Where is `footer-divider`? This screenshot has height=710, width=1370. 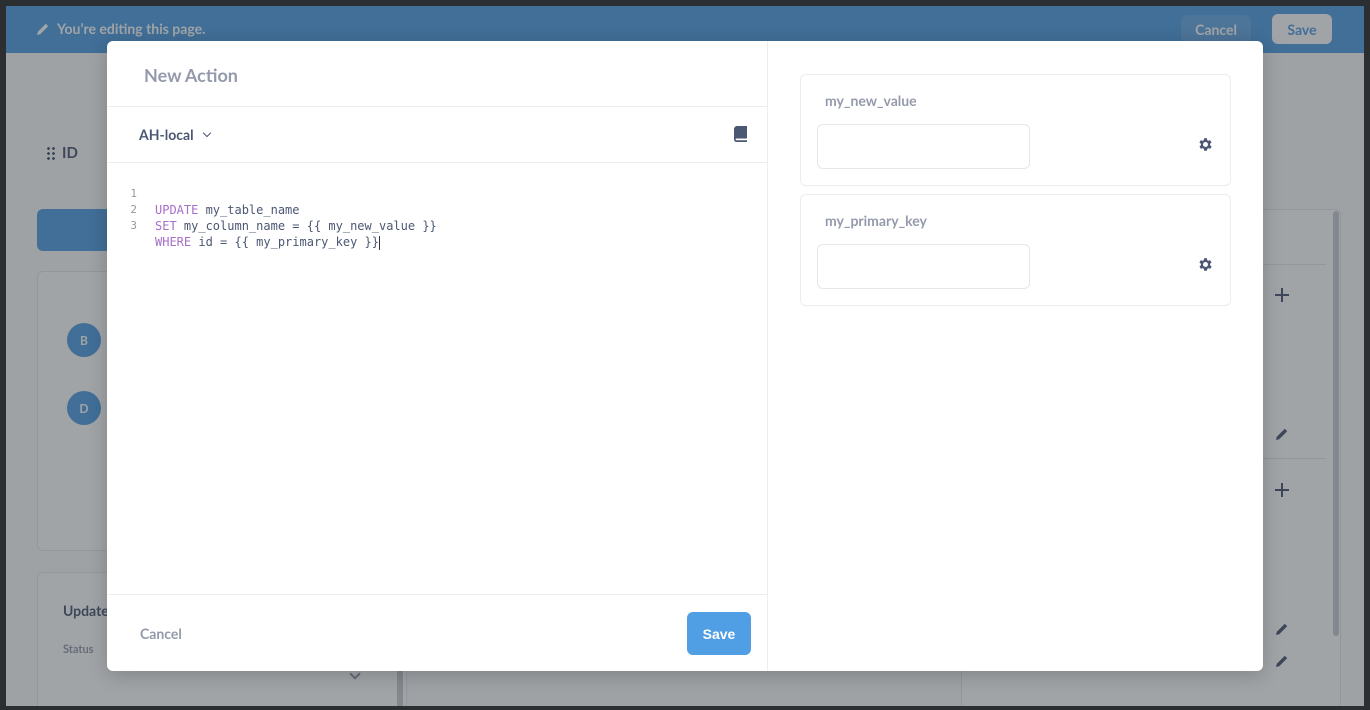
footer-divider is located at coordinates (437, 594).